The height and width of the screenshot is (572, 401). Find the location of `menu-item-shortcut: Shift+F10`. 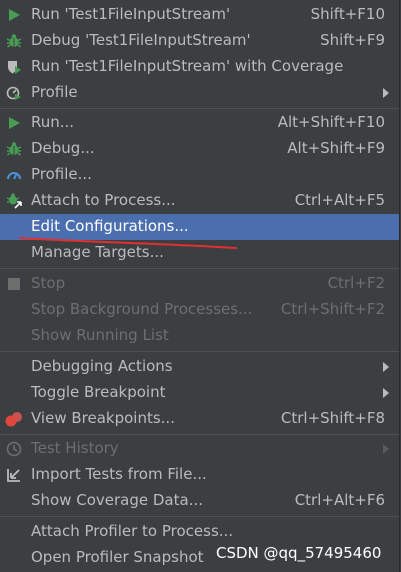

menu-item-shortcut: Shift+F10 is located at coordinates (347, 14).